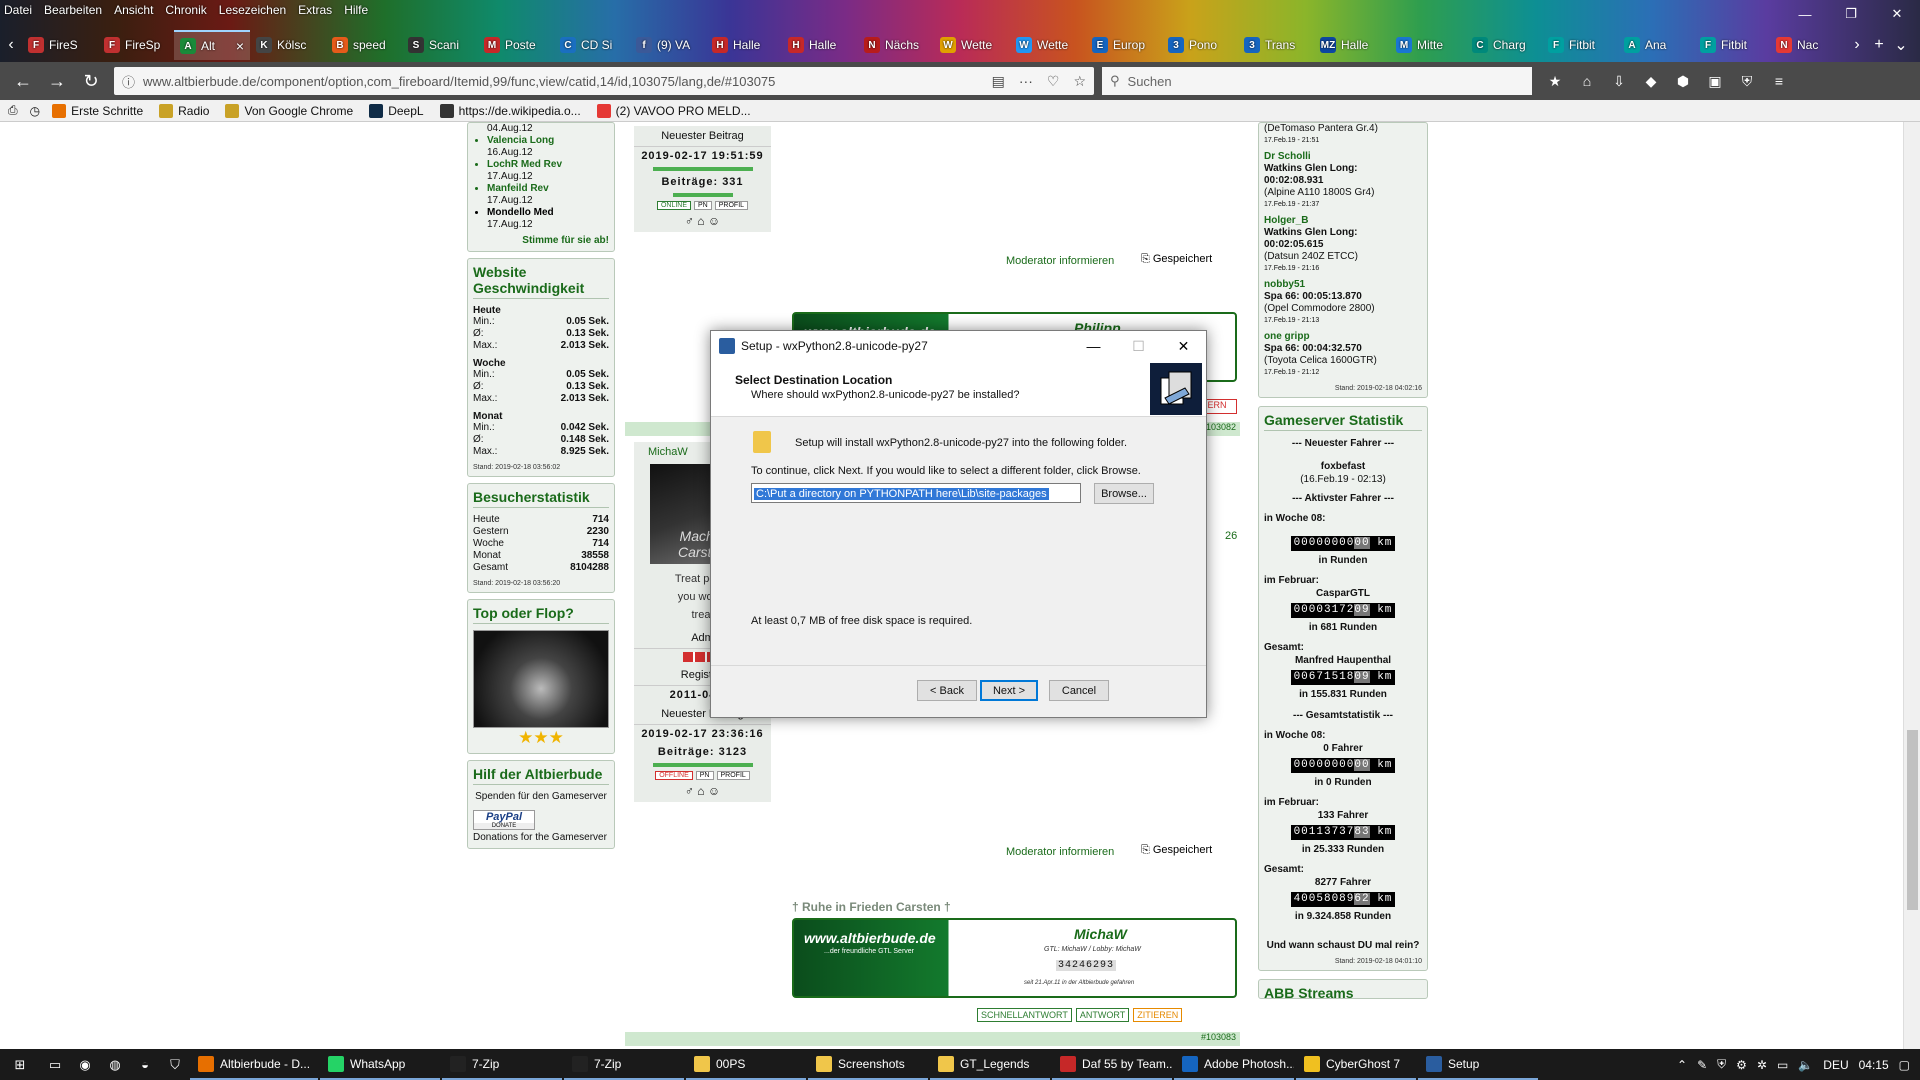 The height and width of the screenshot is (1080, 1920). Describe the element at coordinates (668, 45) in the screenshot. I see `browser-tab: f (9) VA` at that location.